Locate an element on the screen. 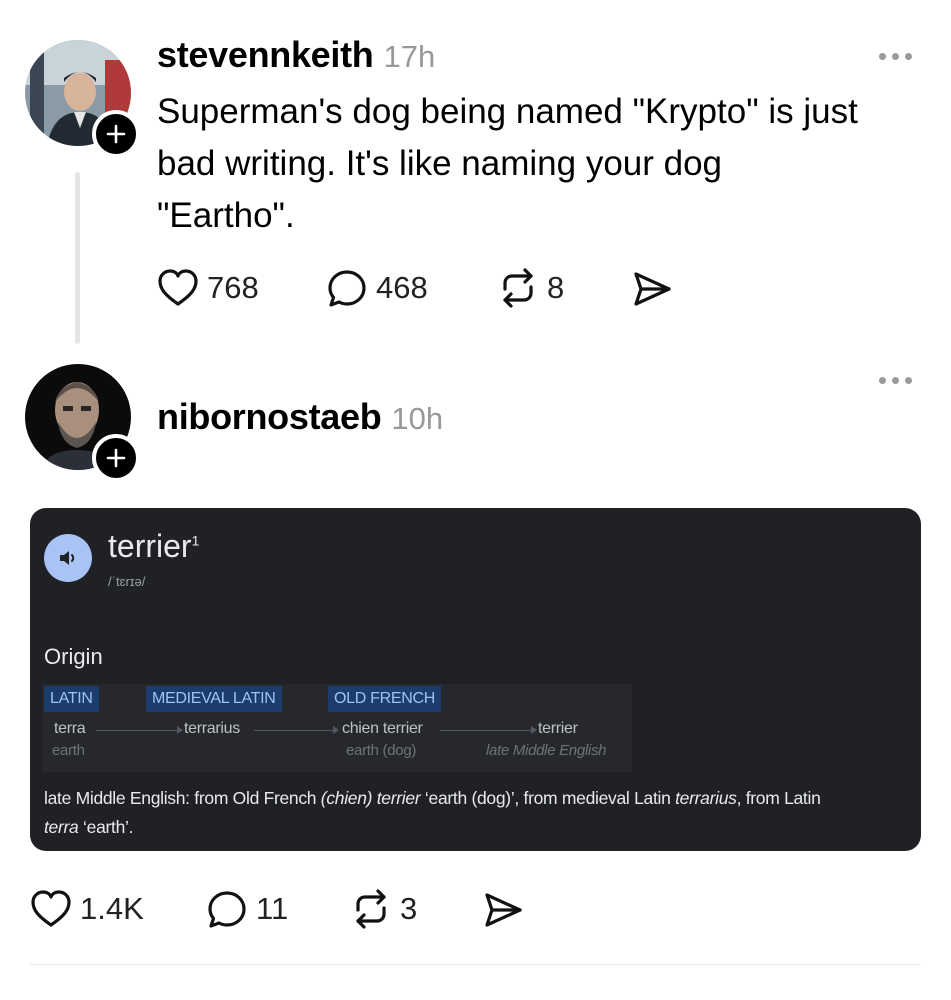 The image size is (951, 1000). repost-button: 3 is located at coordinates (383, 909).